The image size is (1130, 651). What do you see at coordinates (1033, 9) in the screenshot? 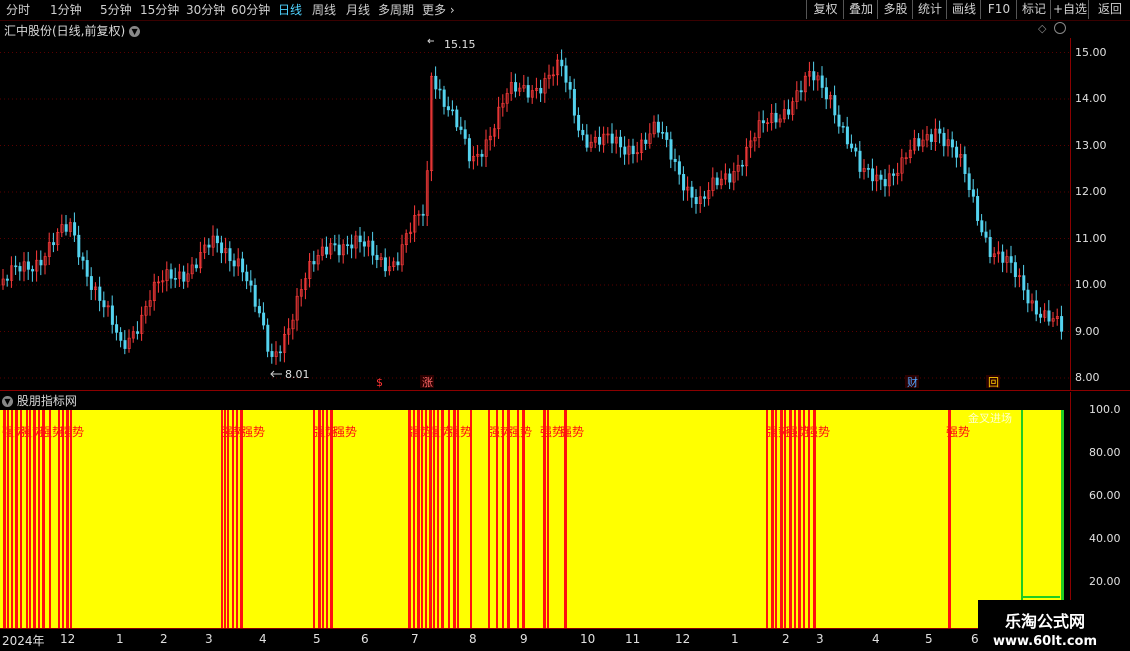
I see `mark-button: 标记` at bounding box center [1033, 9].